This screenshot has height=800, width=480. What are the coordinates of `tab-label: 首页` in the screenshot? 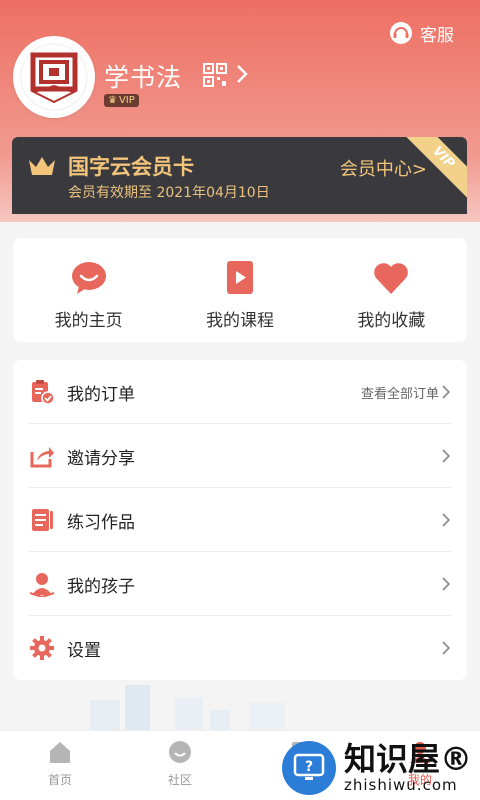 It's located at (59, 780).